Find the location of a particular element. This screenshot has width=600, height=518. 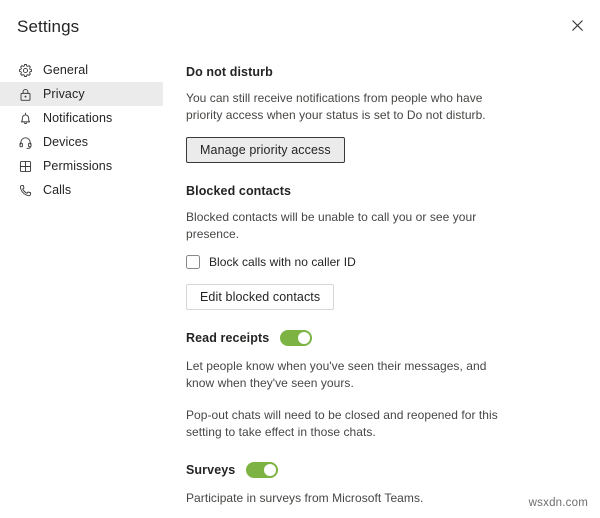

sidebar-item-privacy: Privacy is located at coordinates (81, 94).